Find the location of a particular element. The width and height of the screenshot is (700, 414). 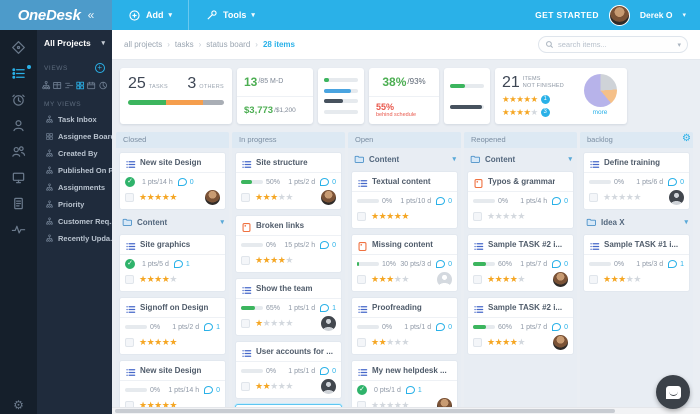

search-input is located at coordinates (616, 44).